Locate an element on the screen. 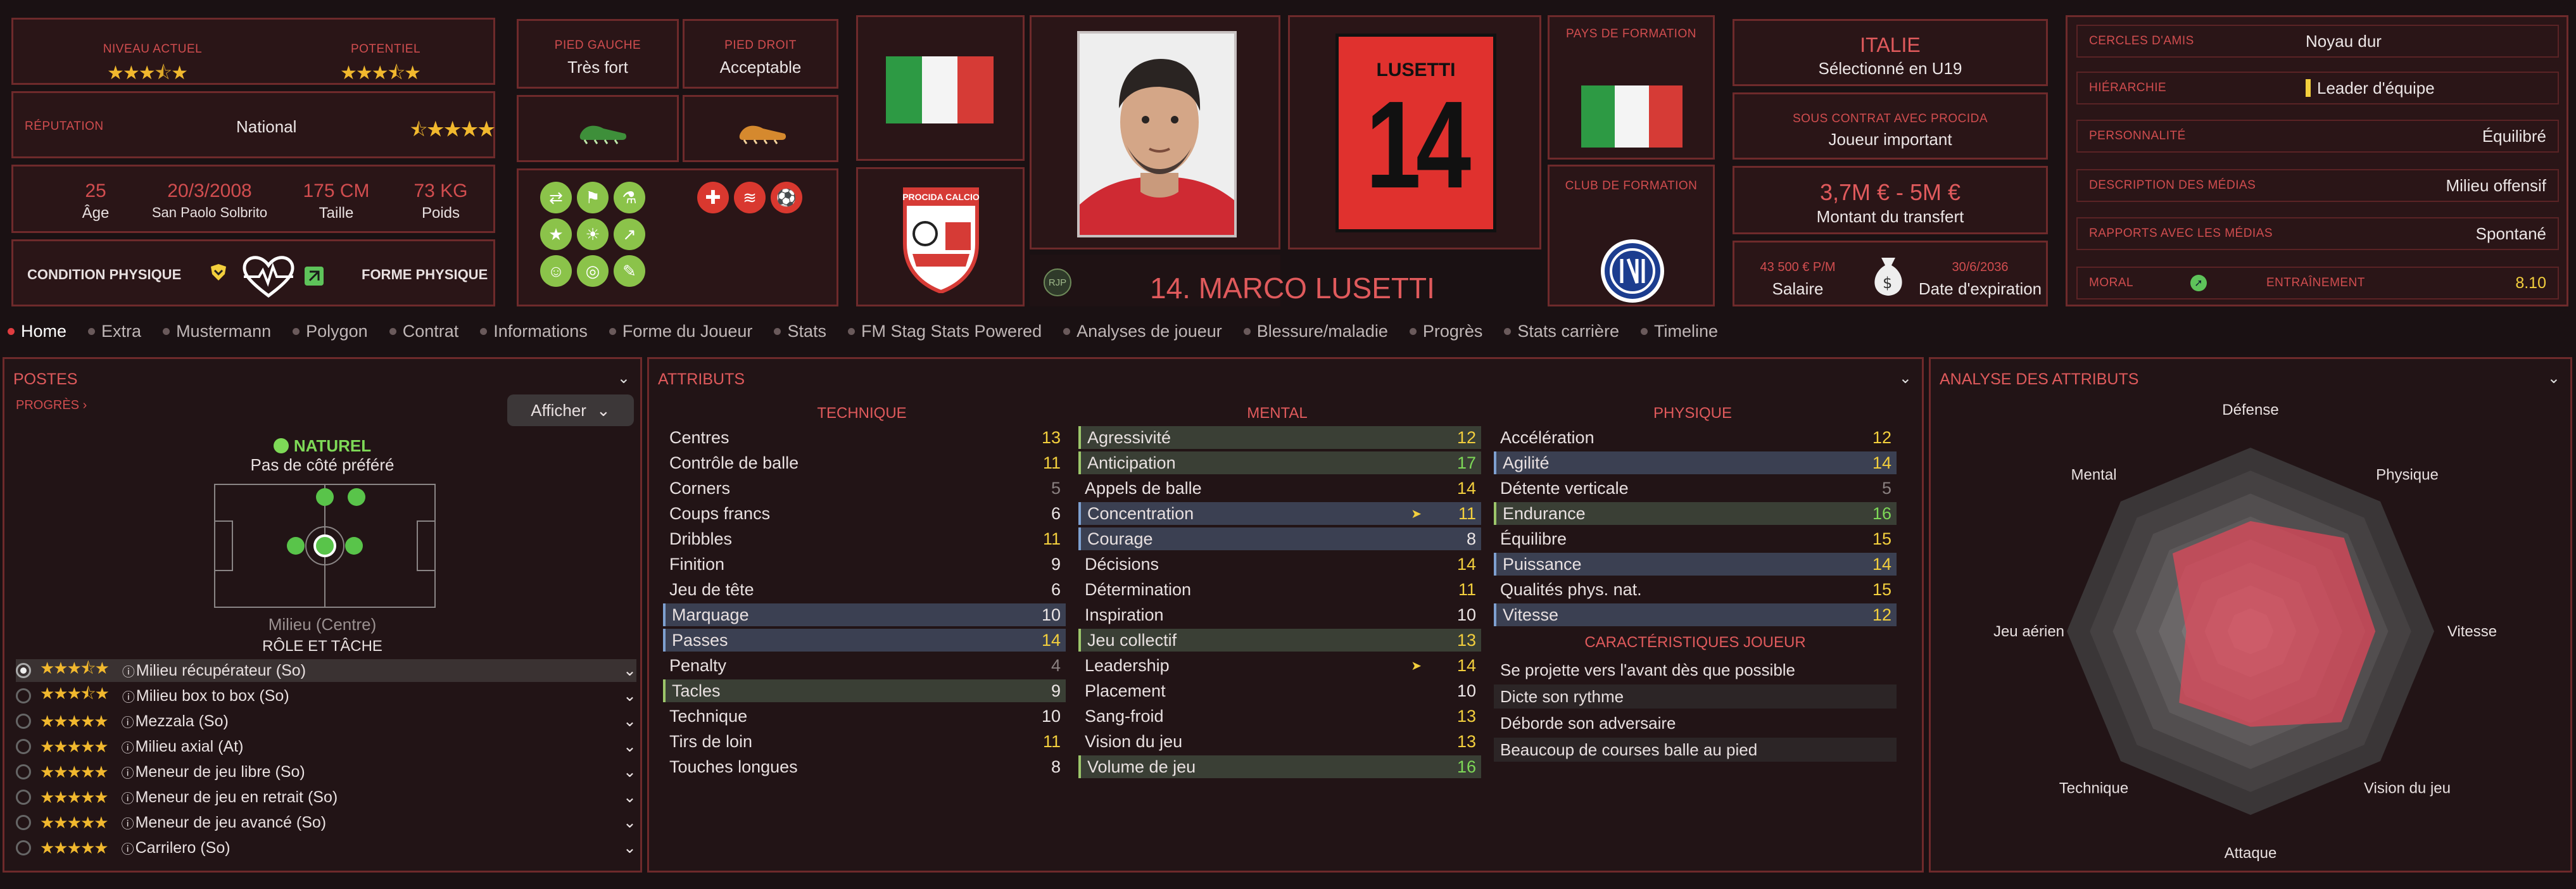 The height and width of the screenshot is (889, 2576). progress-link: PROGRÈS › is located at coordinates (51, 406).